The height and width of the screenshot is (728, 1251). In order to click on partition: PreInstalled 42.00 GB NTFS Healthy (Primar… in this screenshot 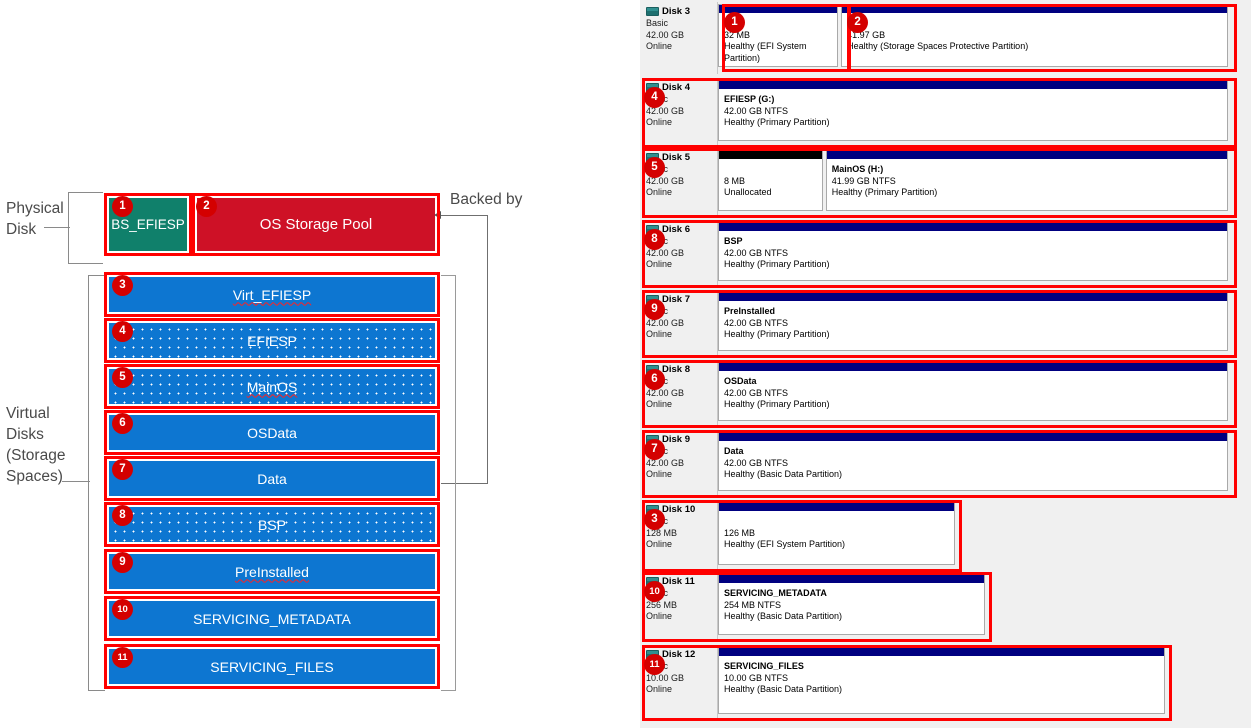, I will do `click(973, 321)`.